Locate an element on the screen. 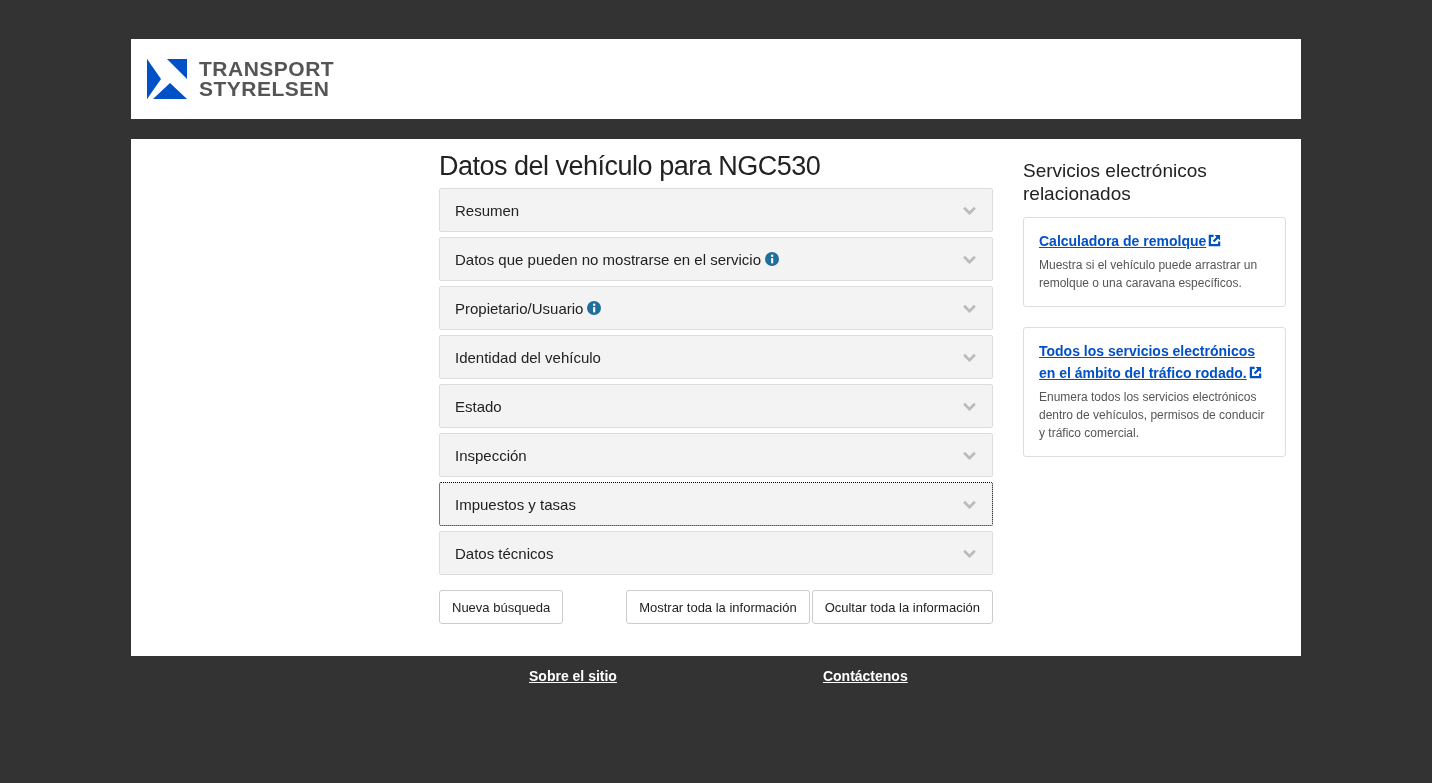 The height and width of the screenshot is (783, 1432). service-link: Calculadora de remolque is located at coordinates (1154, 241).